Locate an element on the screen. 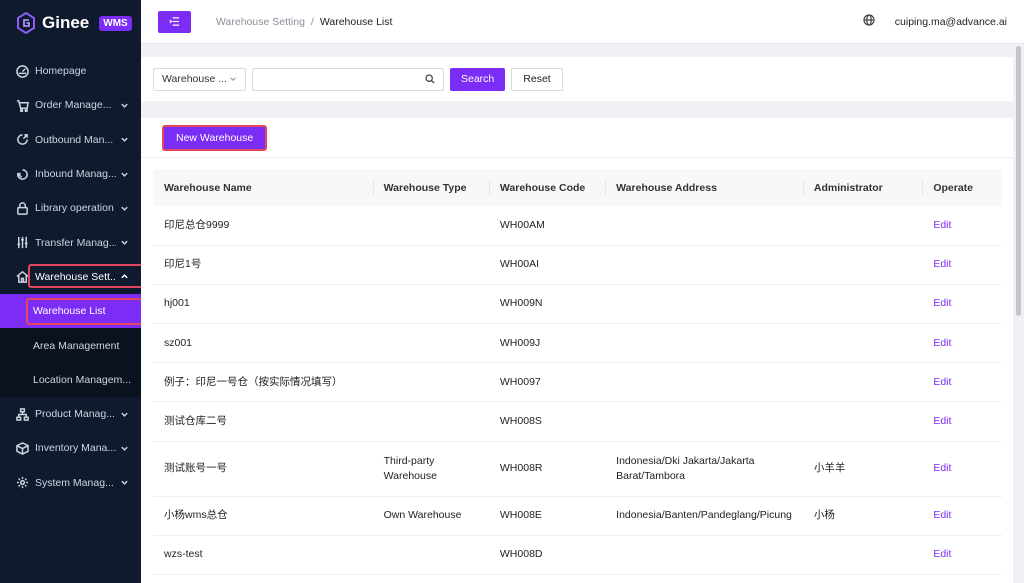  new-warehouse-button: New Warehouse is located at coordinates (215, 137).